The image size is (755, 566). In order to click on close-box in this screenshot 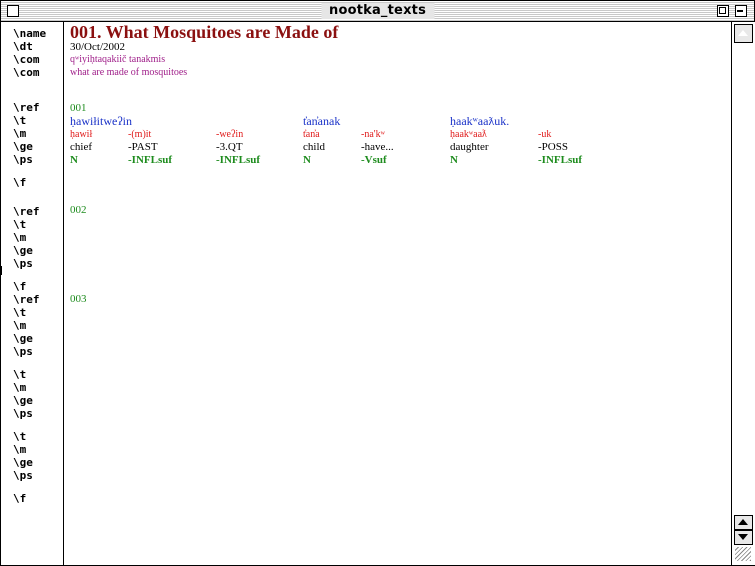, I will do `click(13, 11)`.